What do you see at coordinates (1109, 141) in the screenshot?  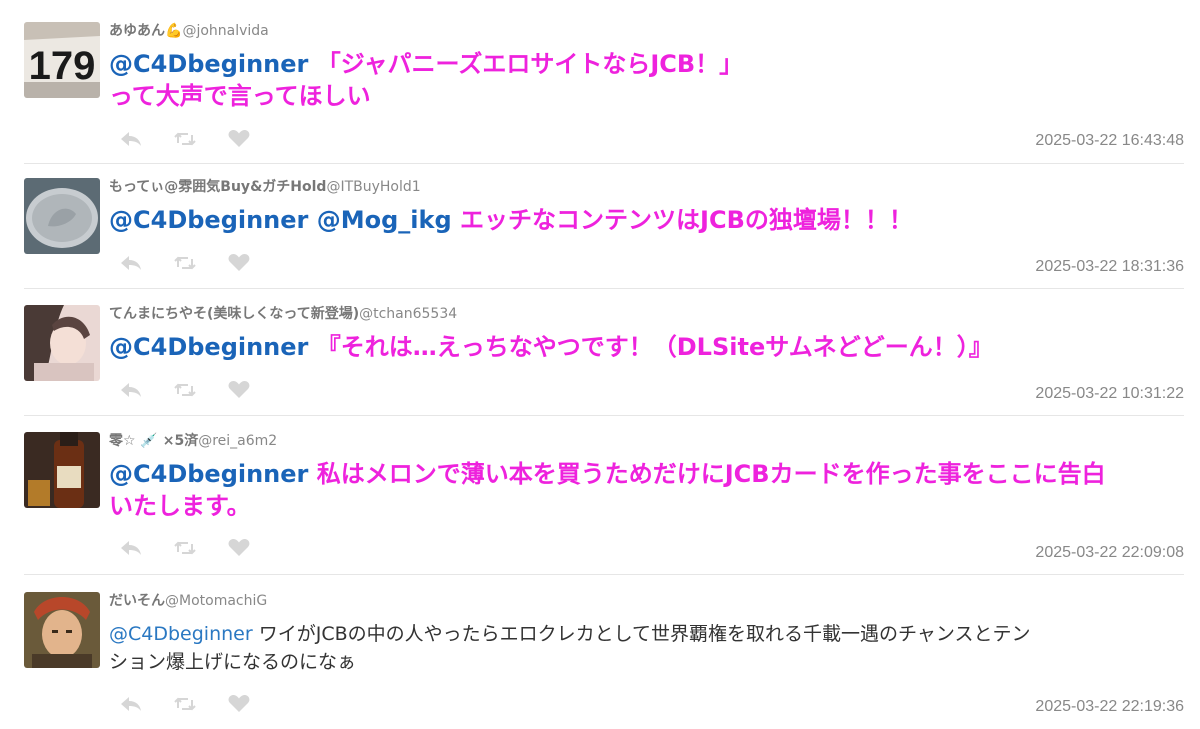 I see `timestamp: 2025-03-22 16:43:48` at bounding box center [1109, 141].